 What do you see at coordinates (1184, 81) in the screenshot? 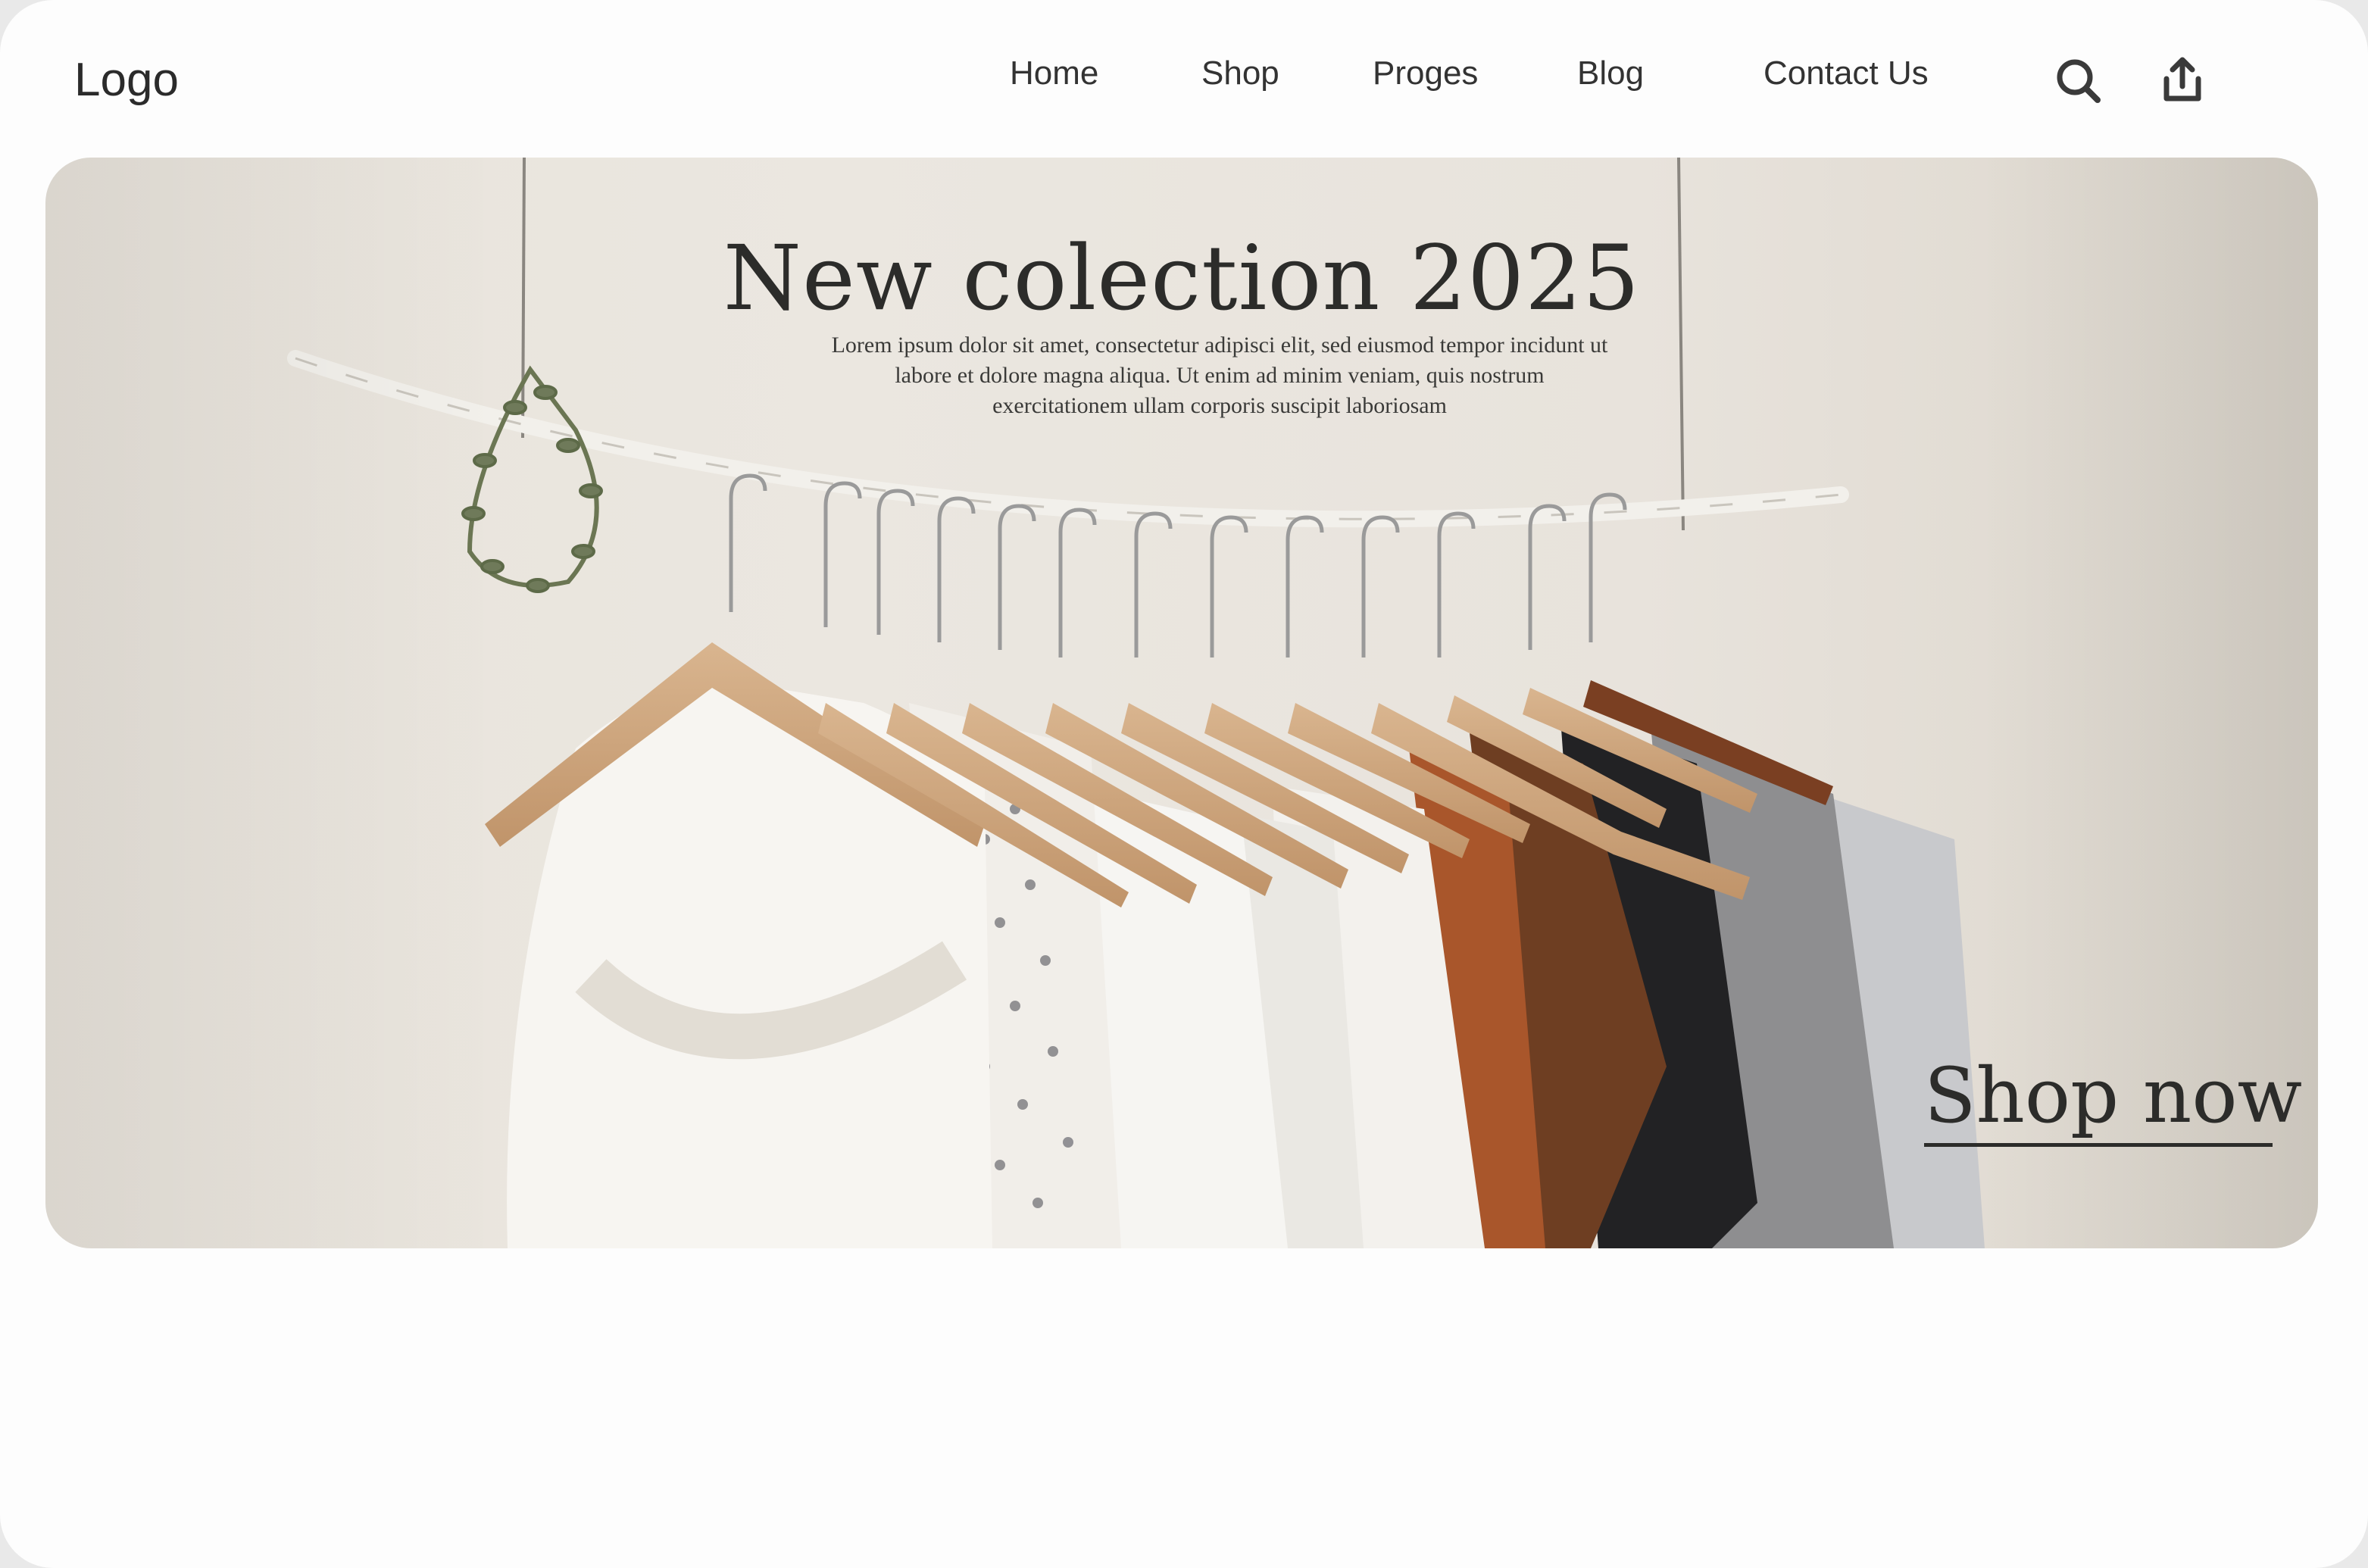
I see `main-nav: Home Shop Proges Blog Contact Us` at bounding box center [1184, 81].